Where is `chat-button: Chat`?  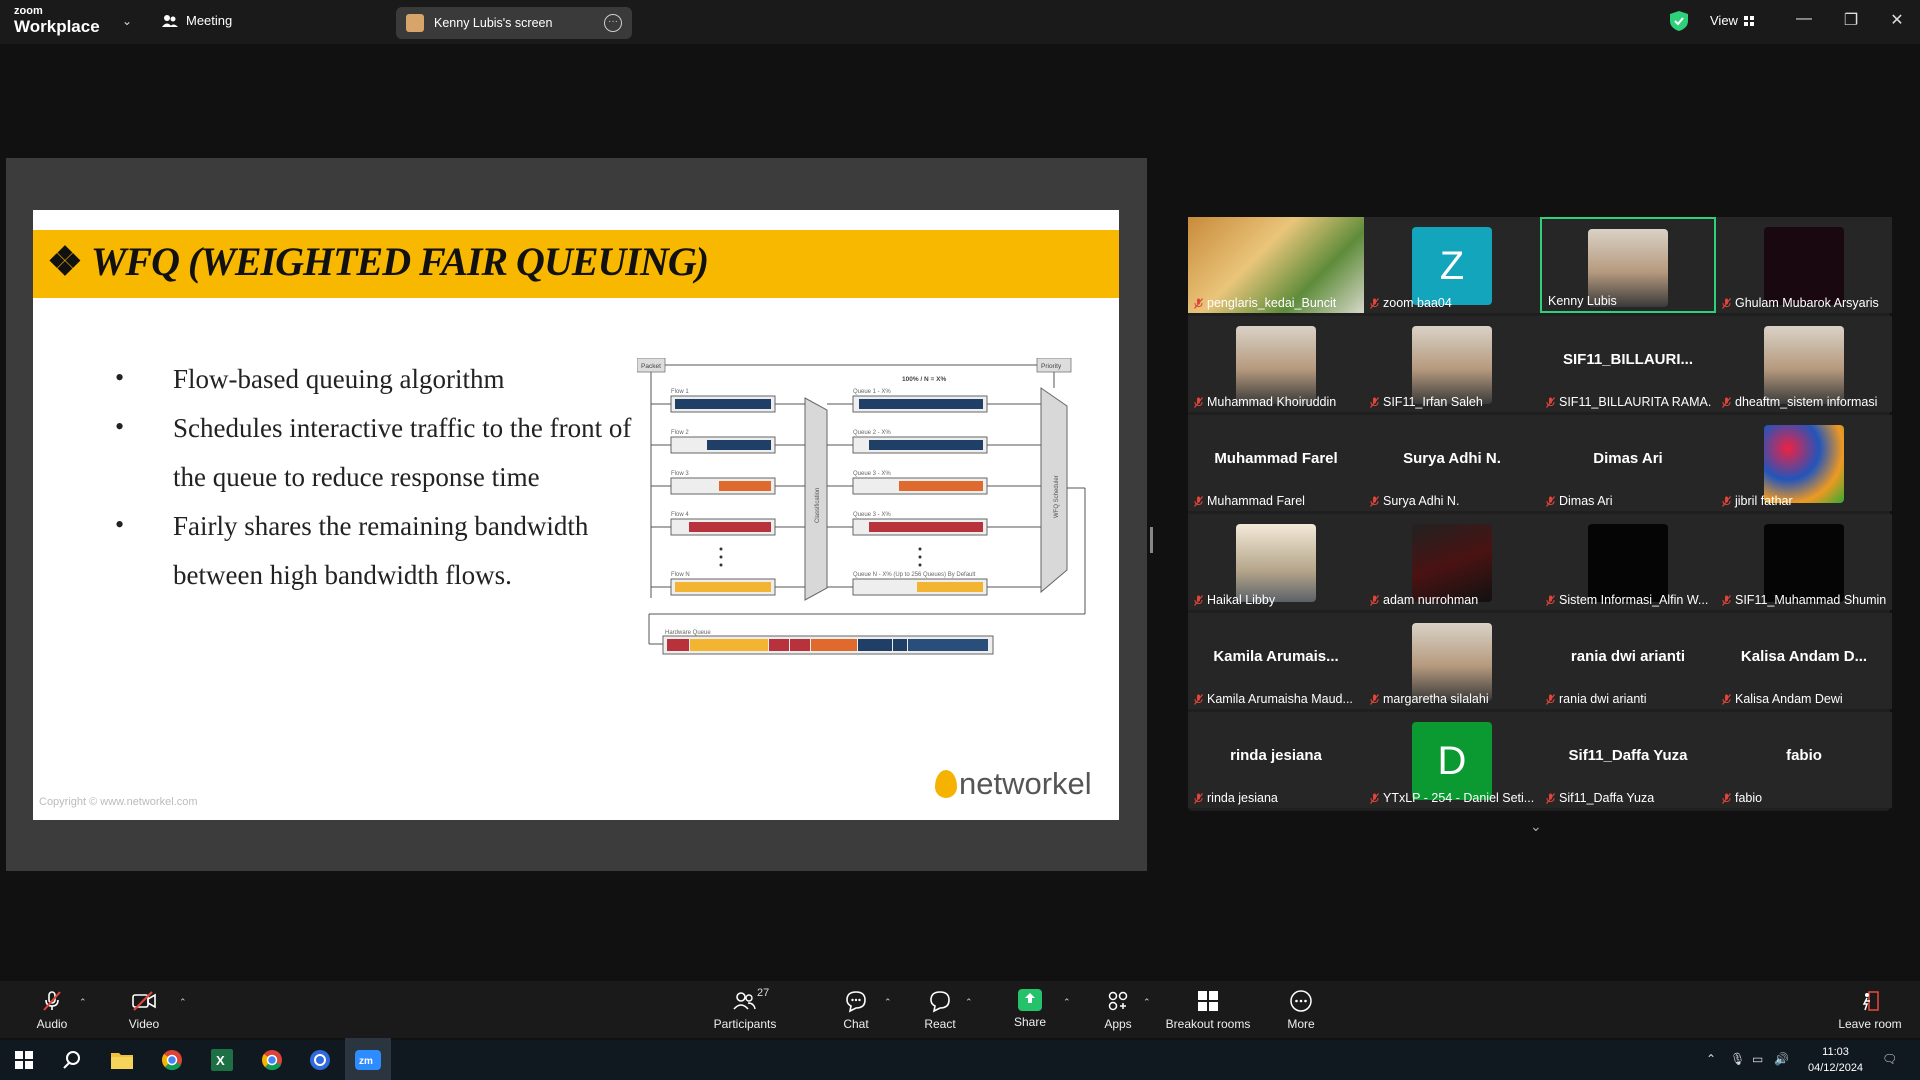
chat-button: Chat is located at coordinates (856, 1010).